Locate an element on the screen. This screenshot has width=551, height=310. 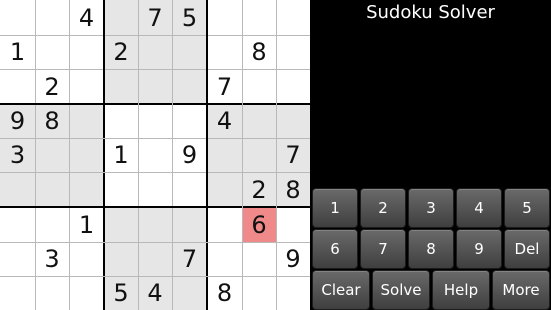
grid-line-horizontal is located at coordinates (155, 276).